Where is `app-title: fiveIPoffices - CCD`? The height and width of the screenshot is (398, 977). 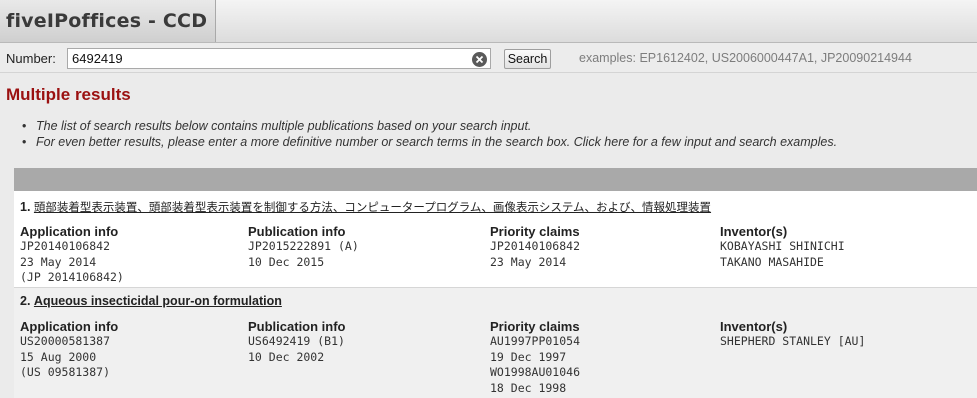 app-title: fiveIPoffices - CCD is located at coordinates (107, 21).